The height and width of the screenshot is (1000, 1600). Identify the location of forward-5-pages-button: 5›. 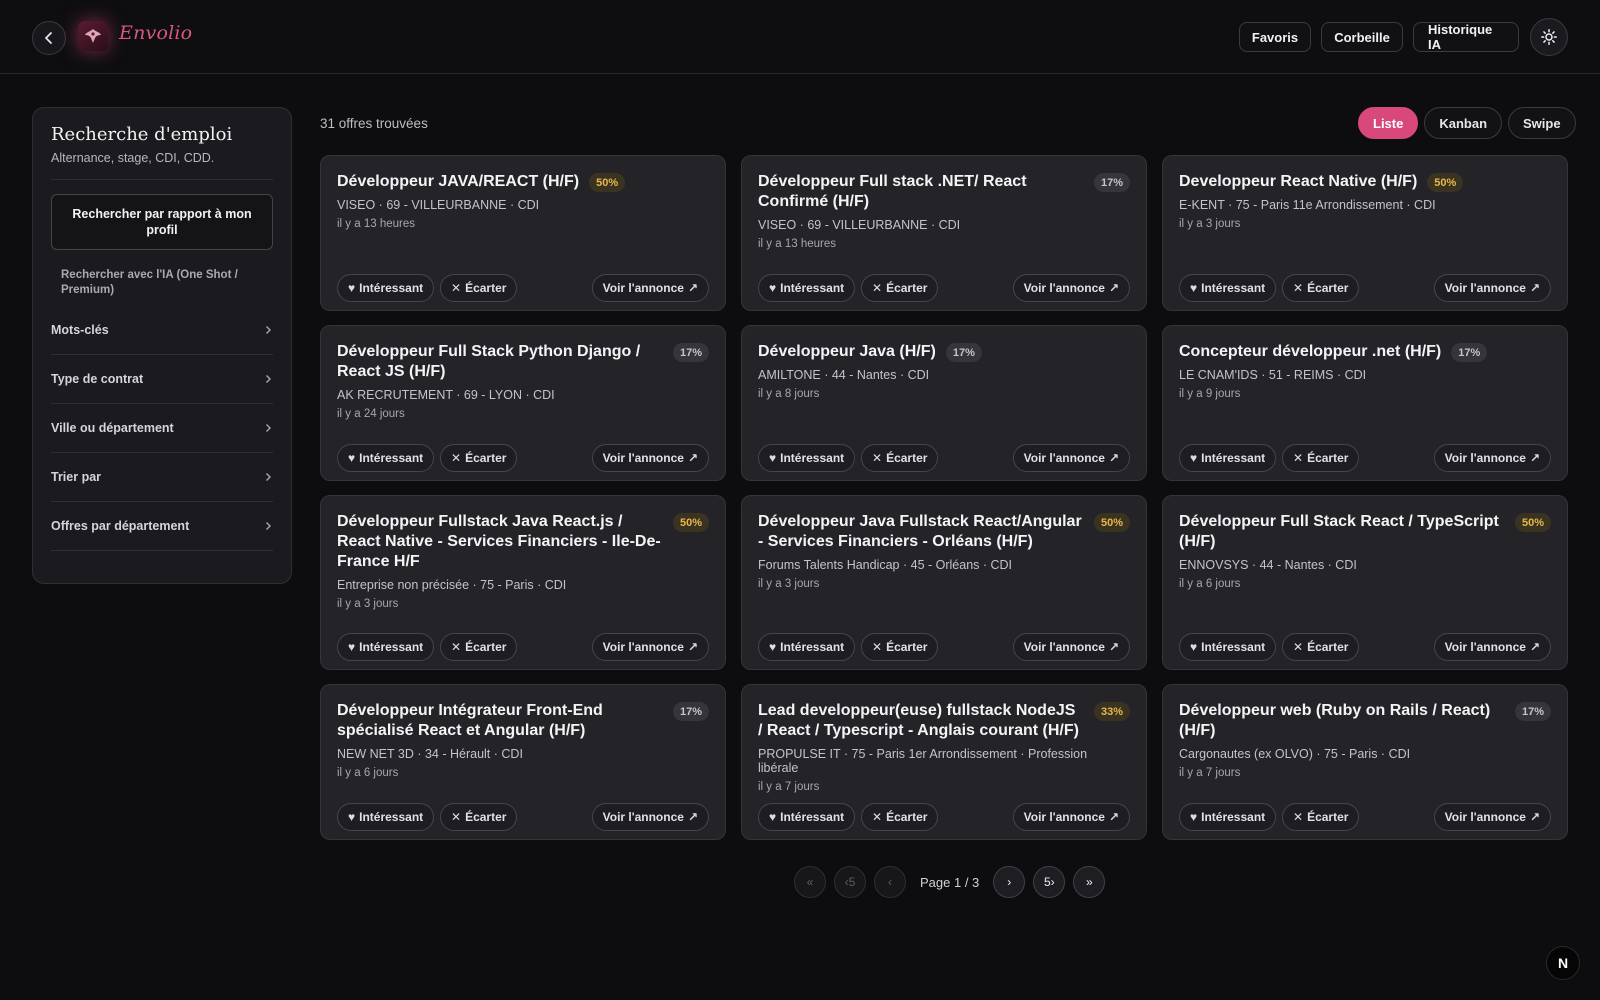
(1049, 882).